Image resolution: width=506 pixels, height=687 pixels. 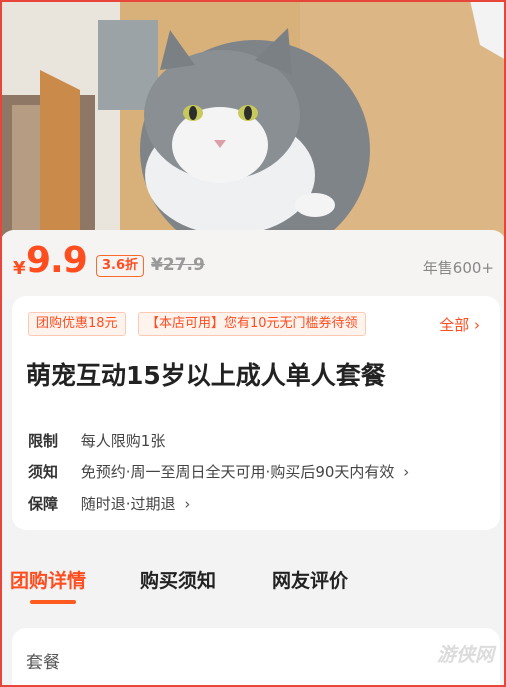 I want to click on product-title: 萌宠互动15岁以上成人单人套餐, so click(x=206, y=375).